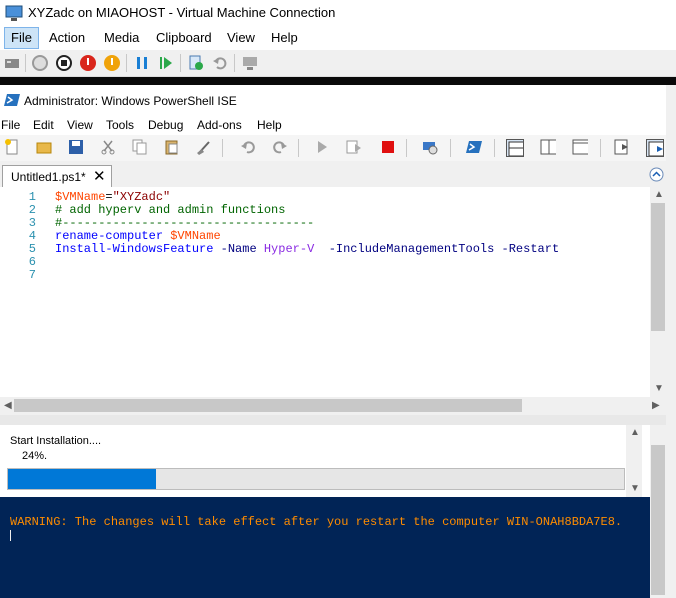  I want to click on ise-menu-debug: Debug, so click(165, 125).